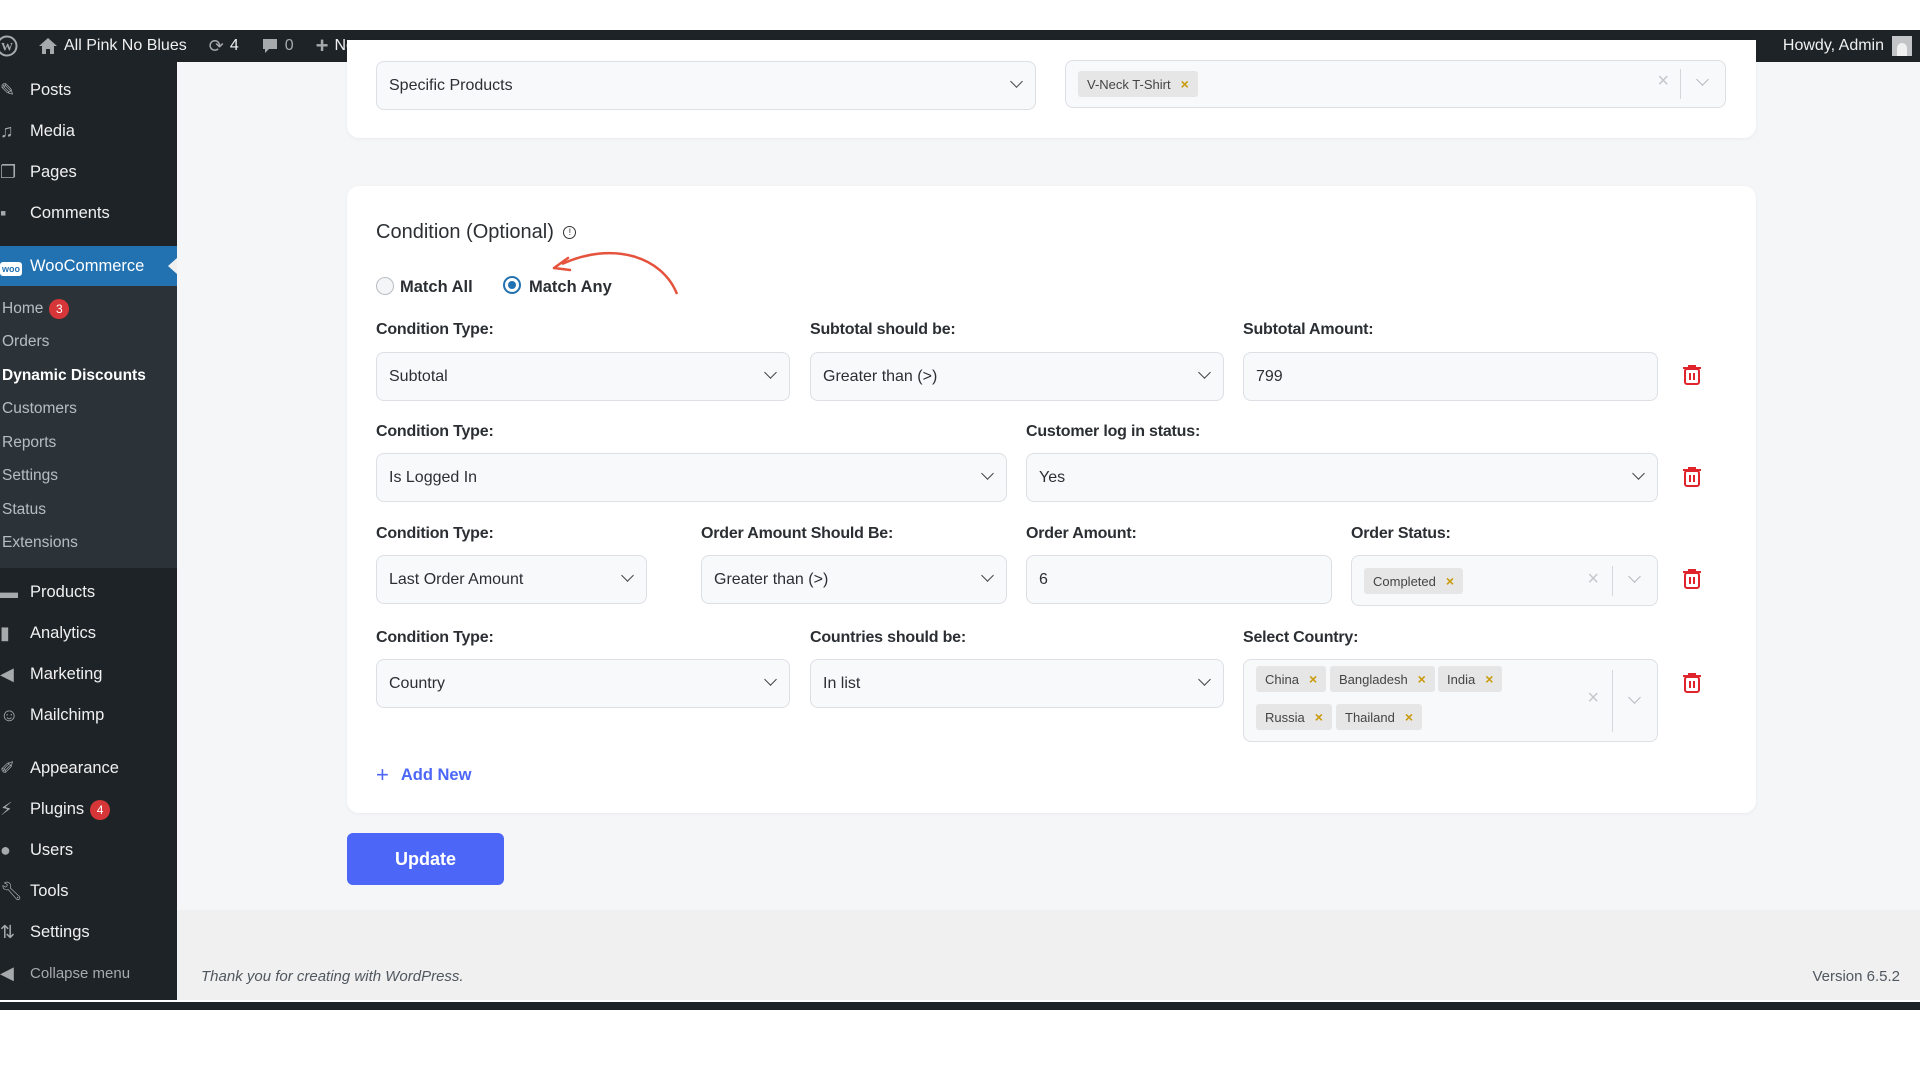 This screenshot has height=1080, width=1920. I want to click on sidebar-item-products: ▬ Products, so click(88, 592).